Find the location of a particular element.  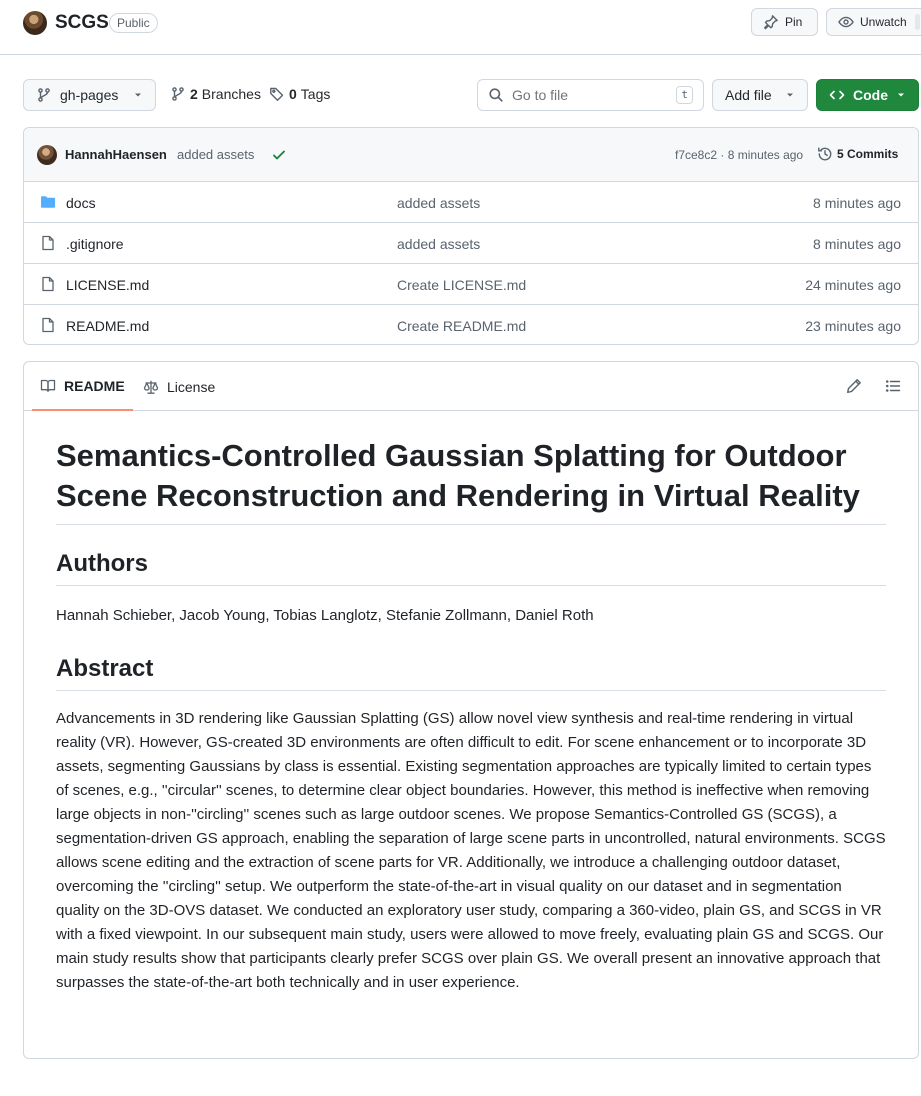

commit-author-avatar is located at coordinates (47, 155).